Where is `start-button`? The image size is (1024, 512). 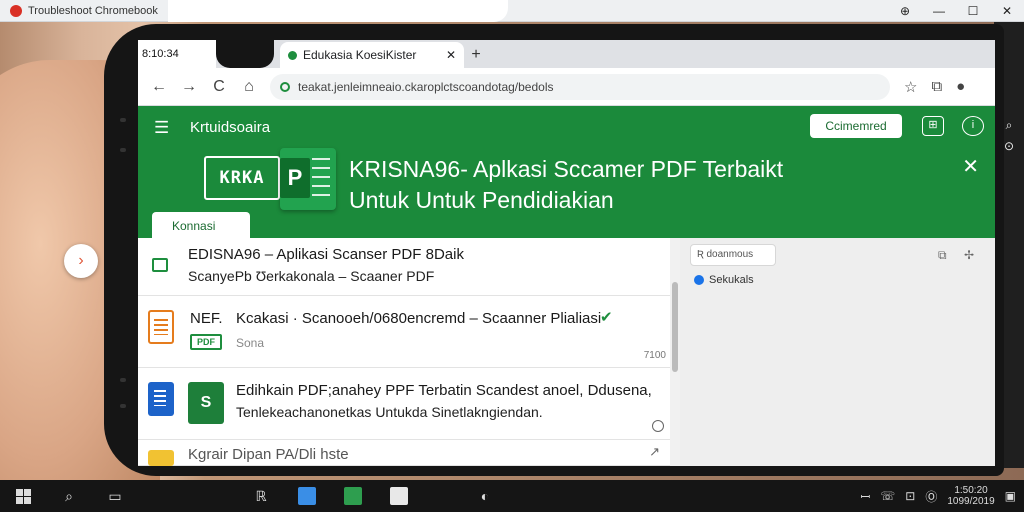
start-button is located at coordinates (23, 496).